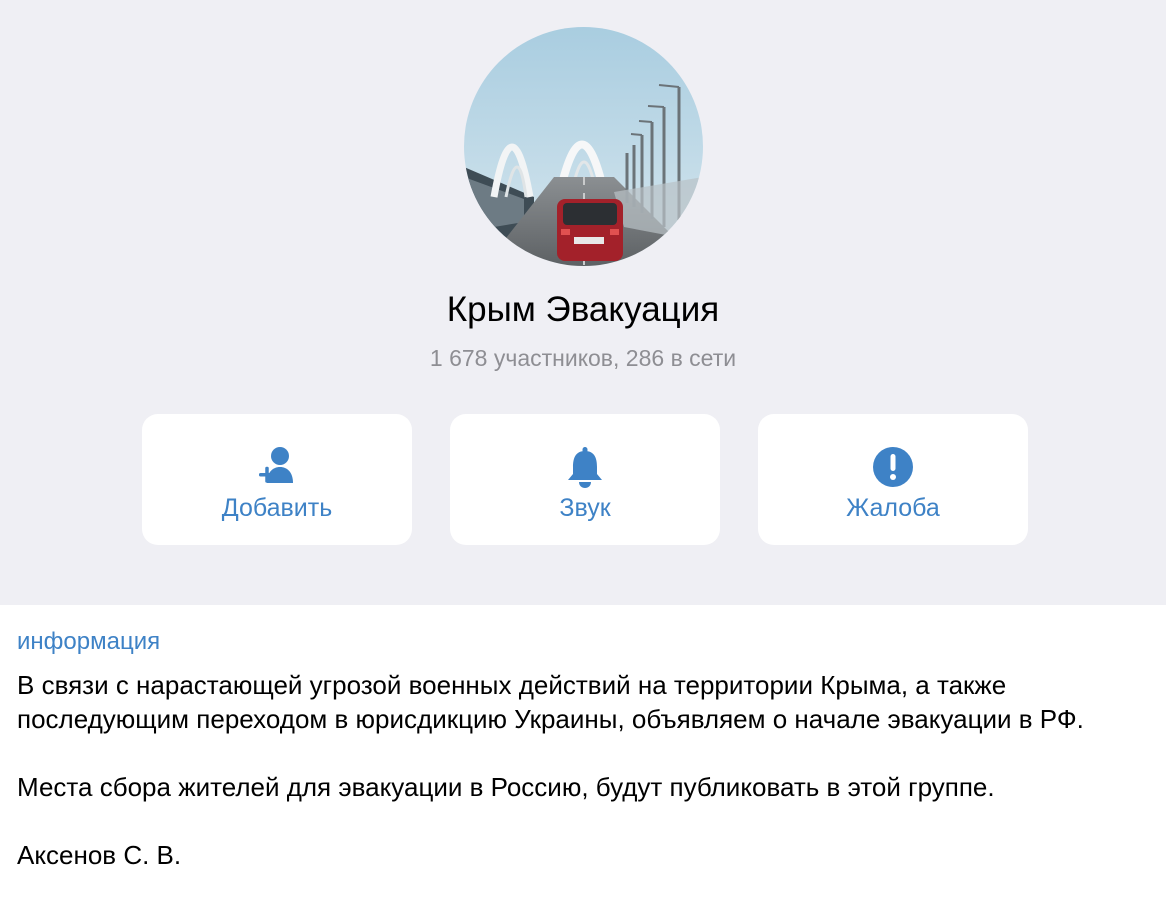 Image resolution: width=1166 pixels, height=916 pixels. What do you see at coordinates (893, 508) in the screenshot?
I see `report-button-label: Жалоба` at bounding box center [893, 508].